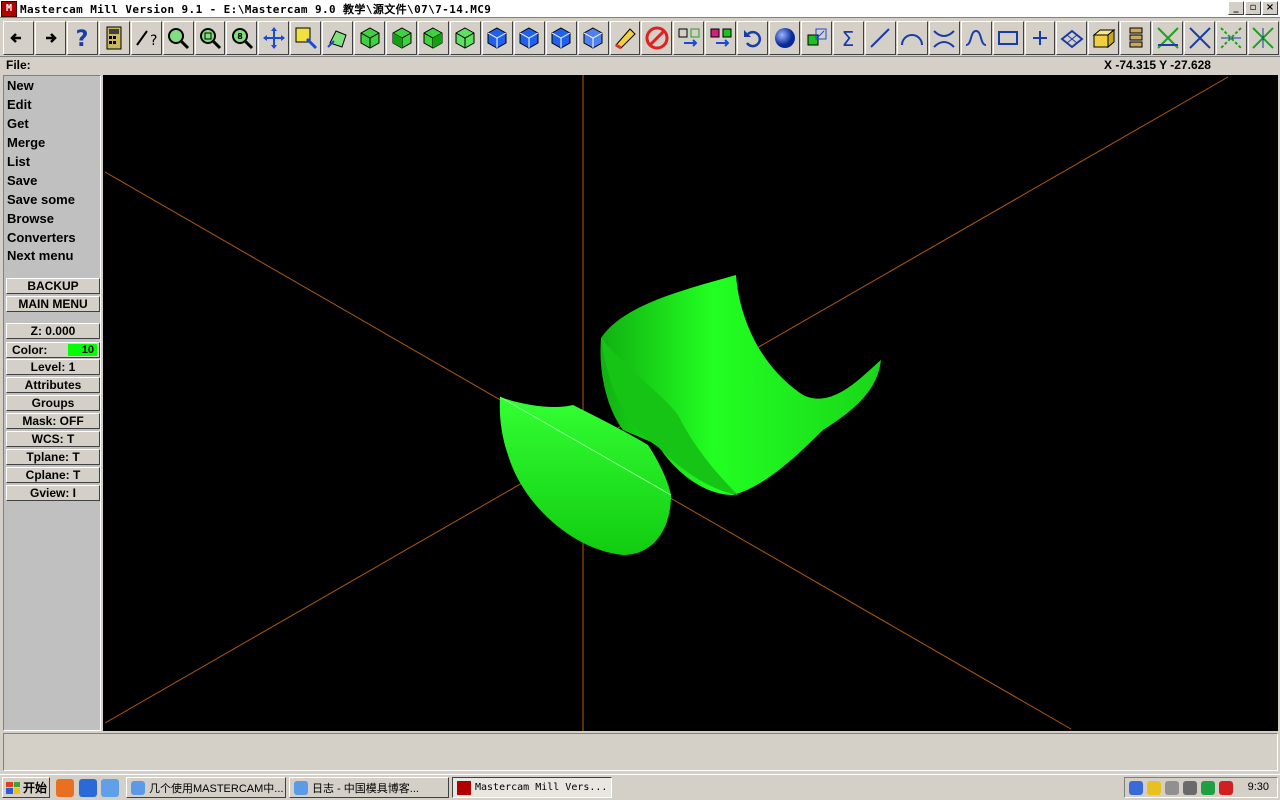 This screenshot has height=800, width=1280. I want to click on cube-front-icon, so click(529, 37).